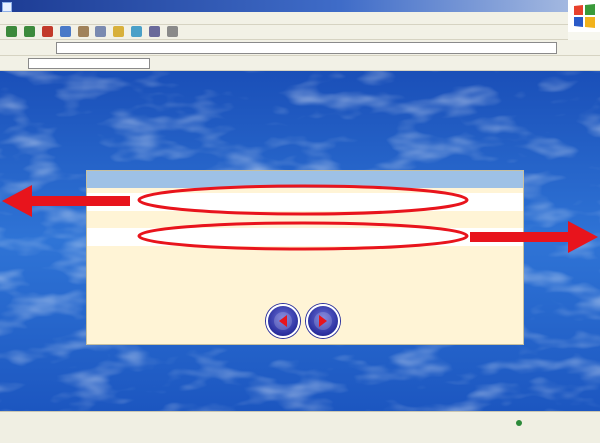  I want to click on status-bar, so click(300, 427).